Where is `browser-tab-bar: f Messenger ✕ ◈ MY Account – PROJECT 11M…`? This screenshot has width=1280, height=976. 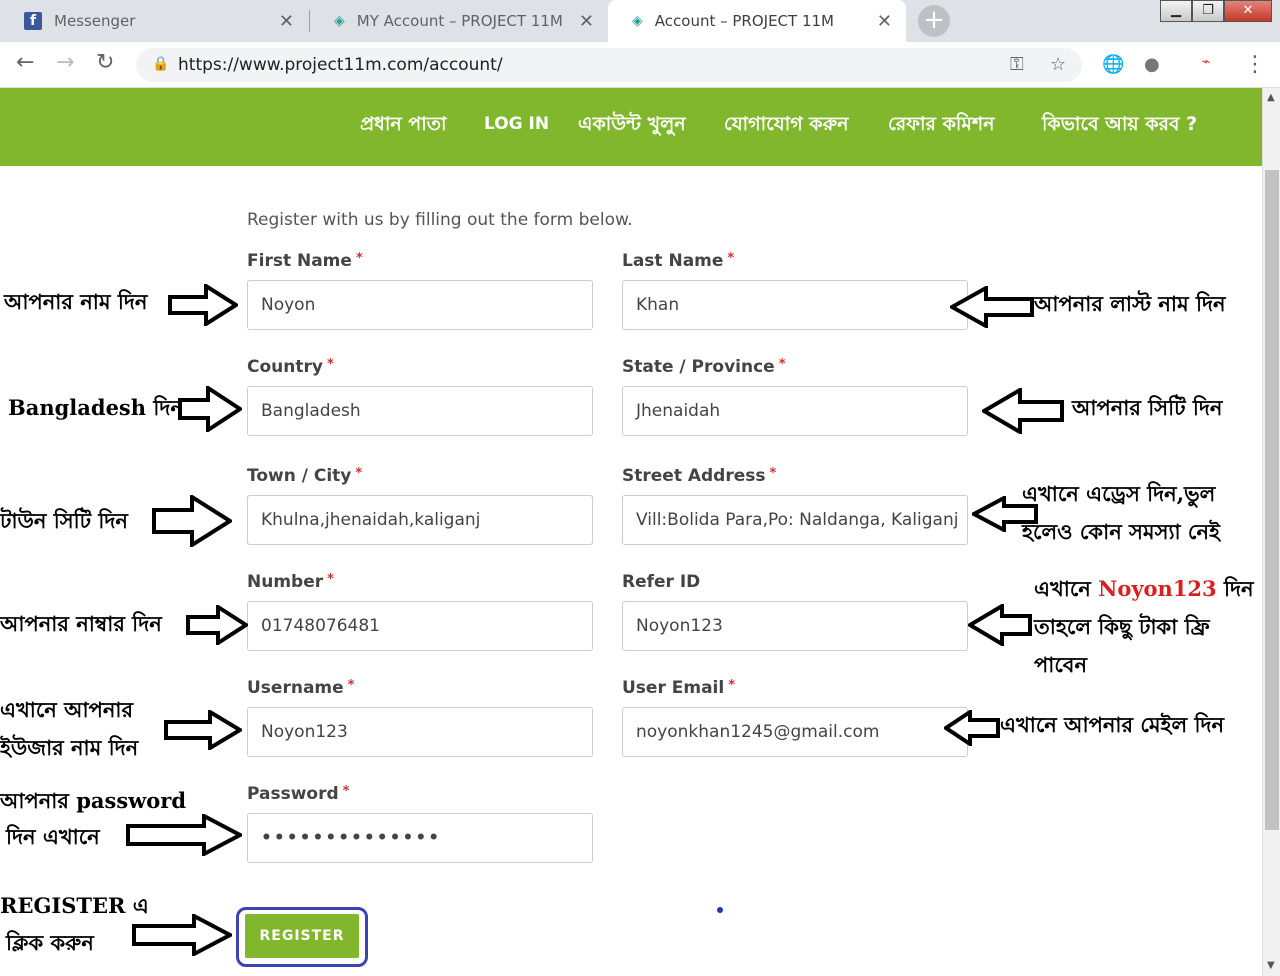
browser-tab-bar: f Messenger ✕ ◈ MY Account – PROJECT 11M… is located at coordinates (640, 21).